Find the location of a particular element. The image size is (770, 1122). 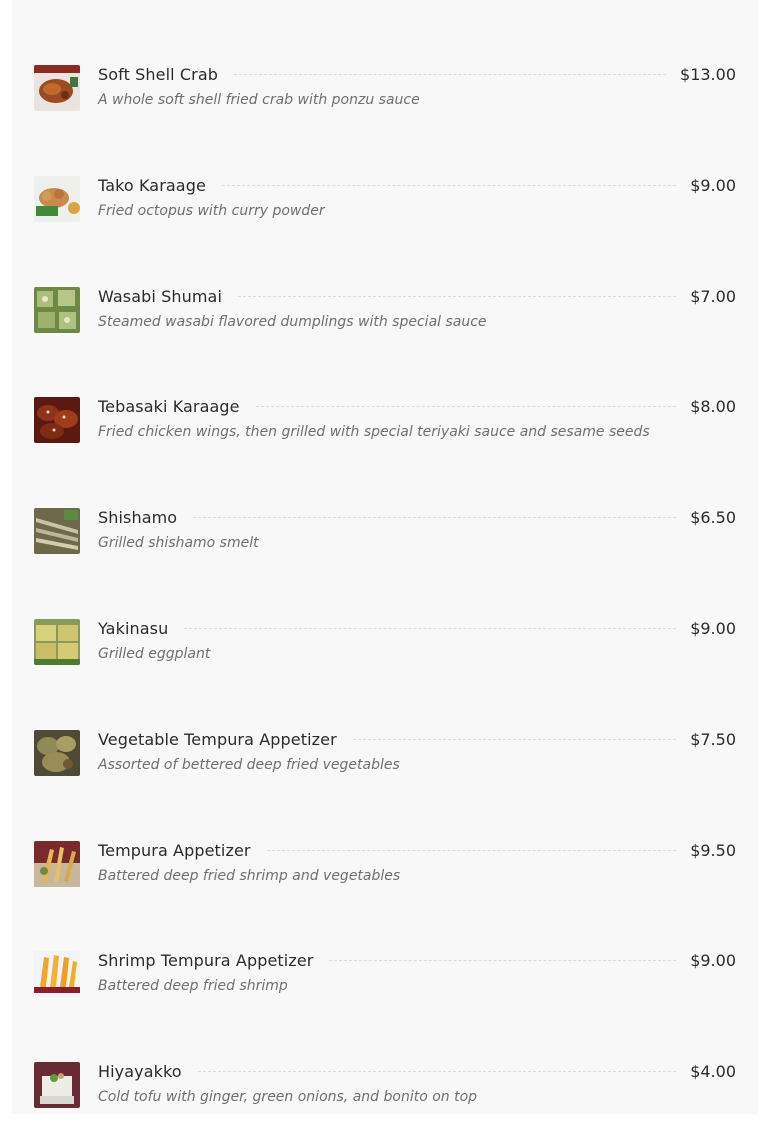

hiyayakko-photo is located at coordinates (57, 1085).